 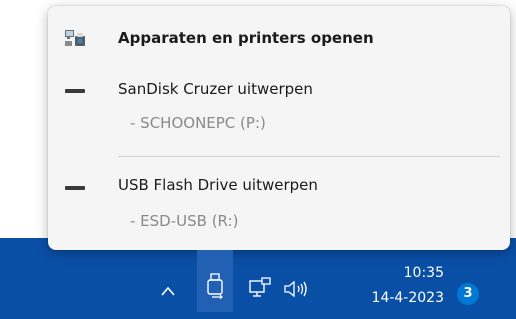 What do you see at coordinates (215, 89) in the screenshot?
I see `eject-sandisk-label: SanDisk Cruzer uitwerpen` at bounding box center [215, 89].